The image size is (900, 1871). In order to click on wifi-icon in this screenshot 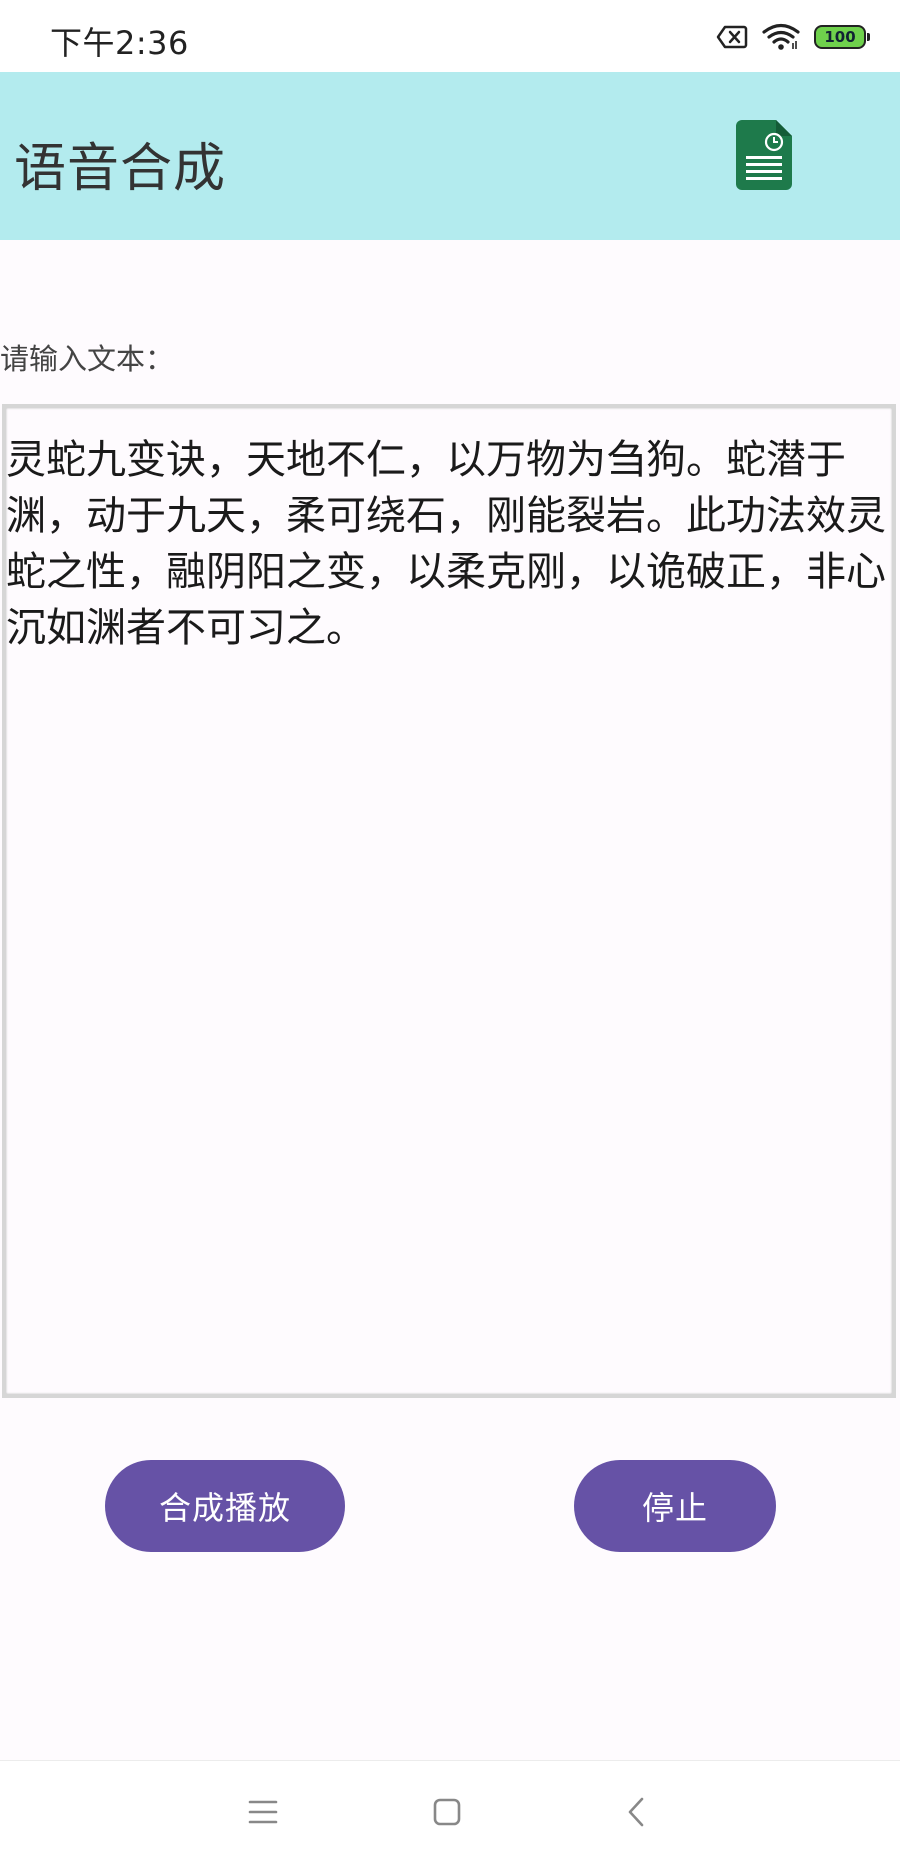, I will do `click(781, 37)`.